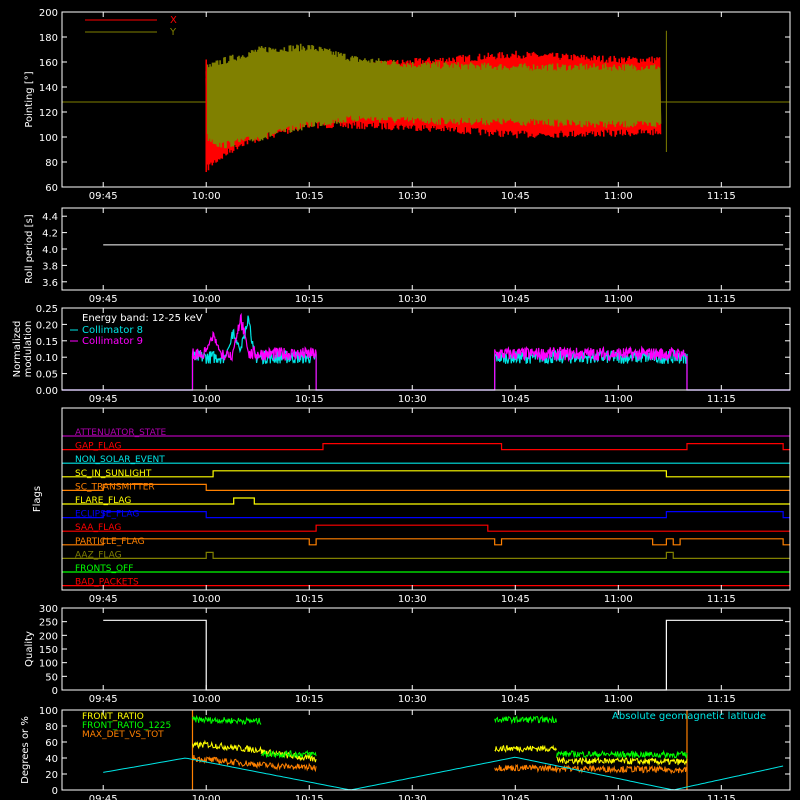  Describe the element at coordinates (721, 797) in the screenshot. I see `ratios-xtick-label: 11:15` at that location.